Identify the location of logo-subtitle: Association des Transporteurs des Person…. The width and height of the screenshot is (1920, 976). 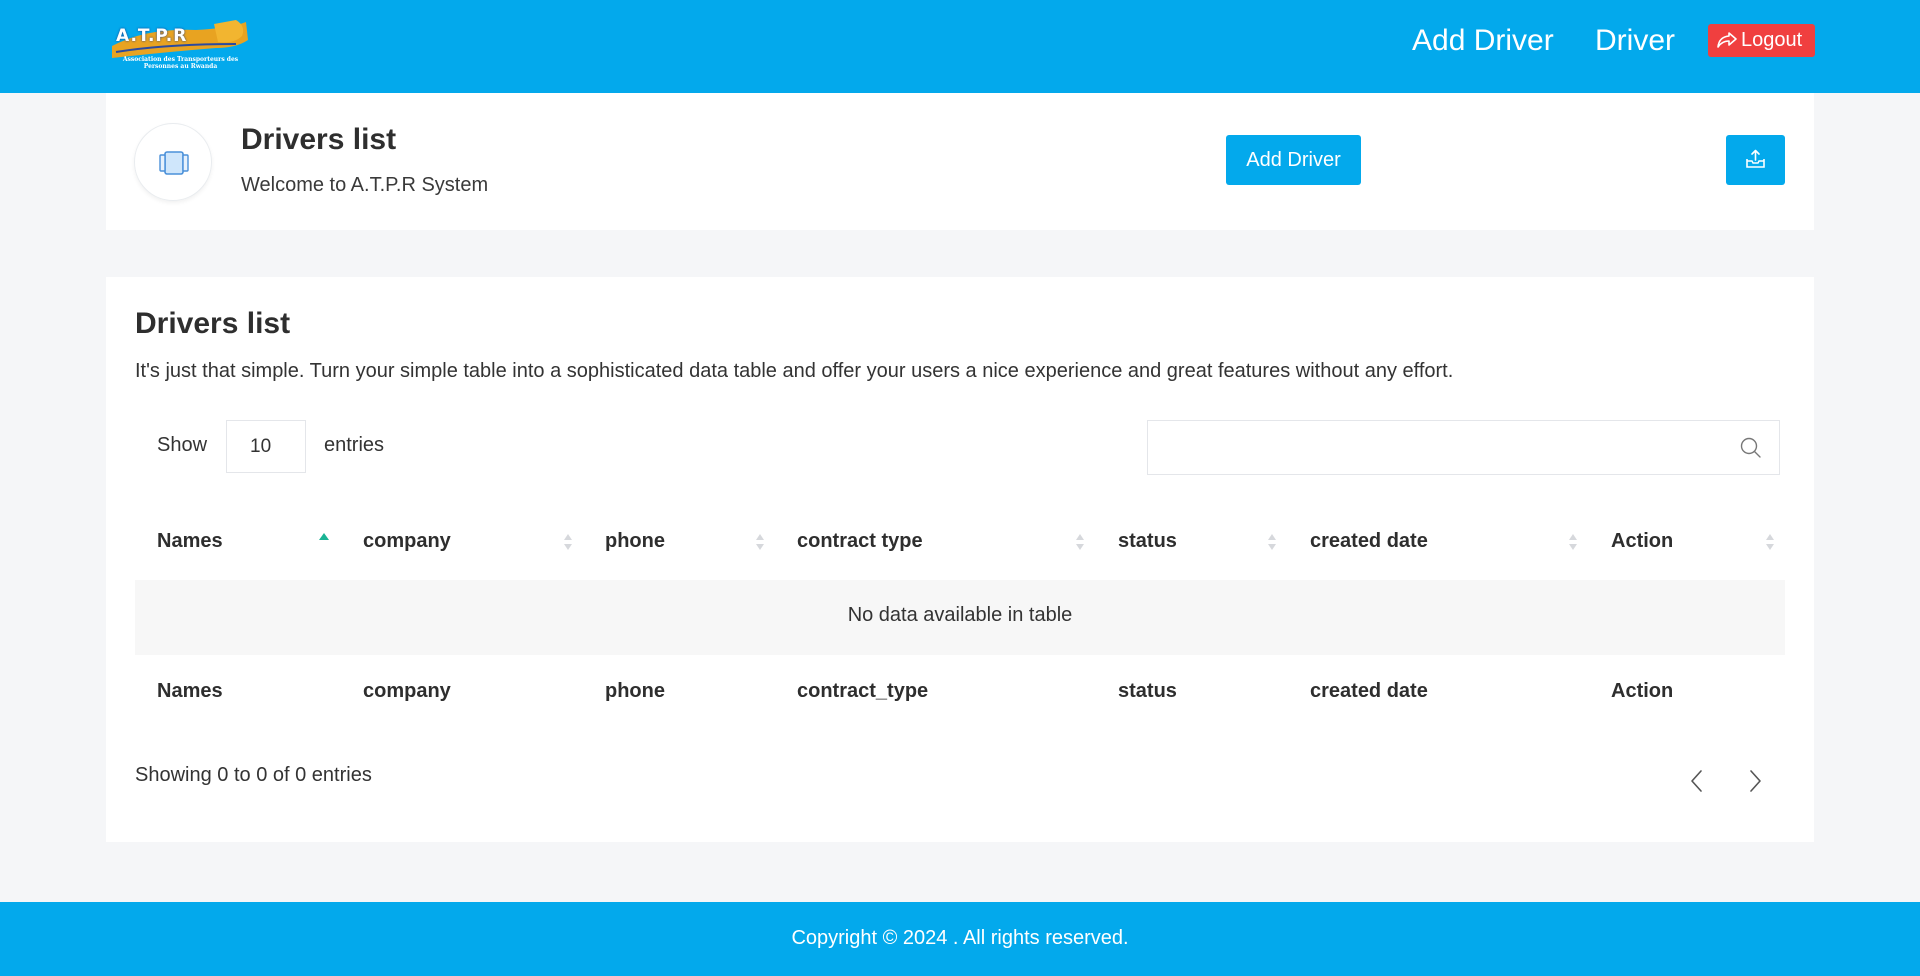
(180, 63).